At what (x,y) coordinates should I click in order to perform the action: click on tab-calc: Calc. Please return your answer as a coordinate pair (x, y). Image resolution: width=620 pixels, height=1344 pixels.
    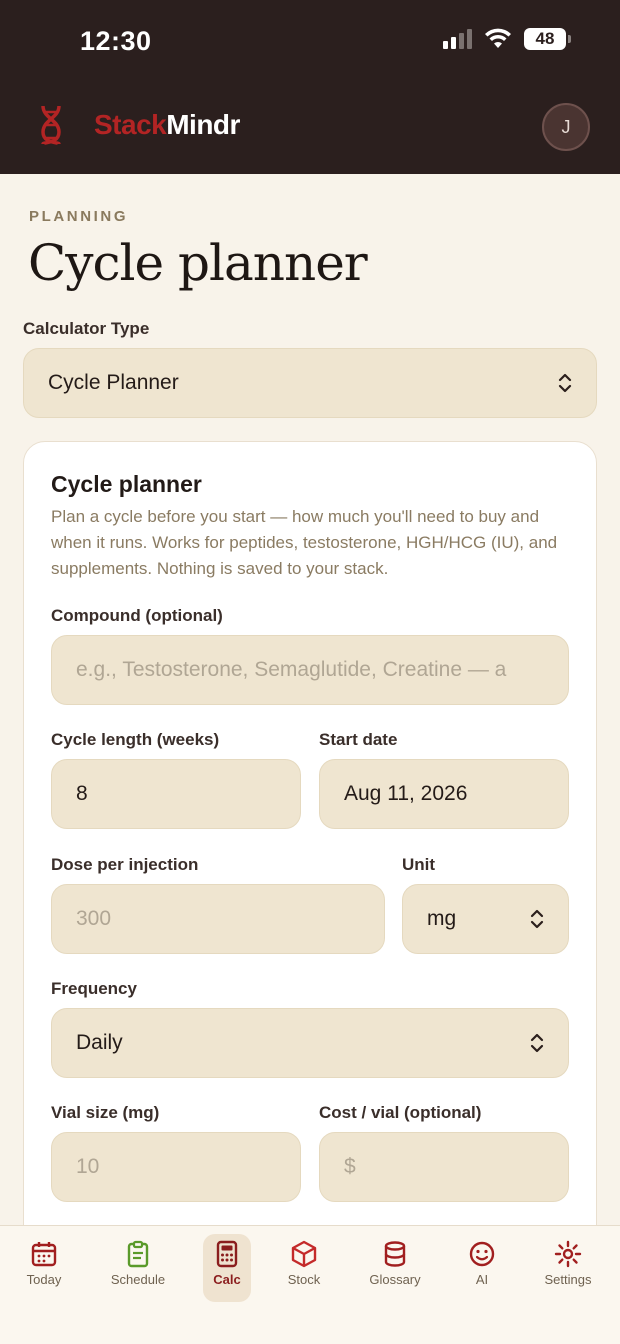
    Looking at the image, I should click on (227, 1268).